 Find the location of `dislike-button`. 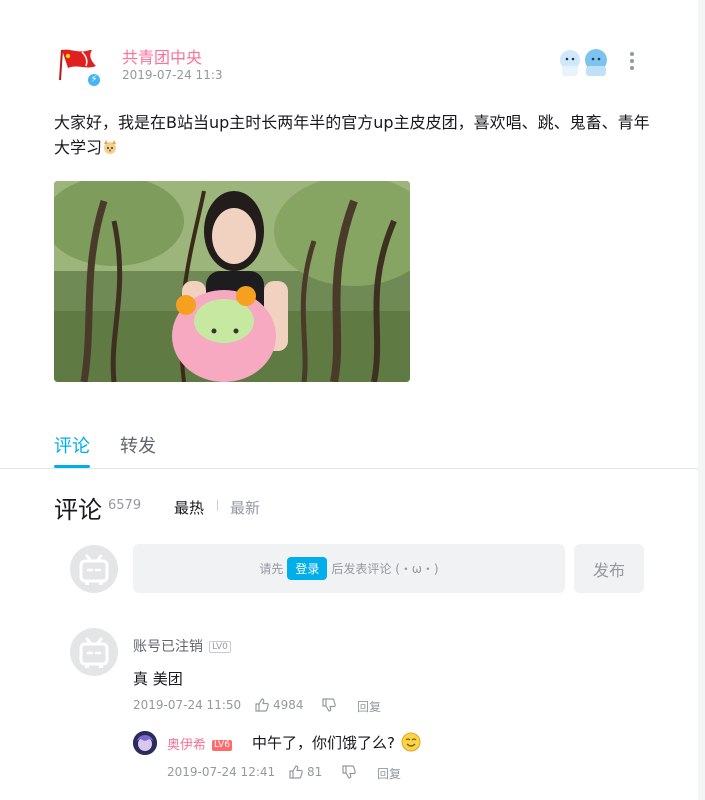

dislike-button is located at coordinates (331, 705).